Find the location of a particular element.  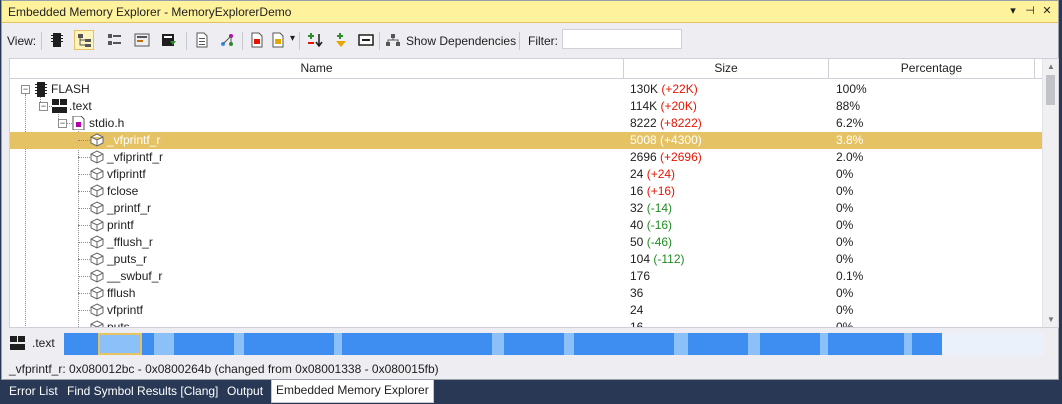

row-percentage: 100% is located at coordinates (851, 89).